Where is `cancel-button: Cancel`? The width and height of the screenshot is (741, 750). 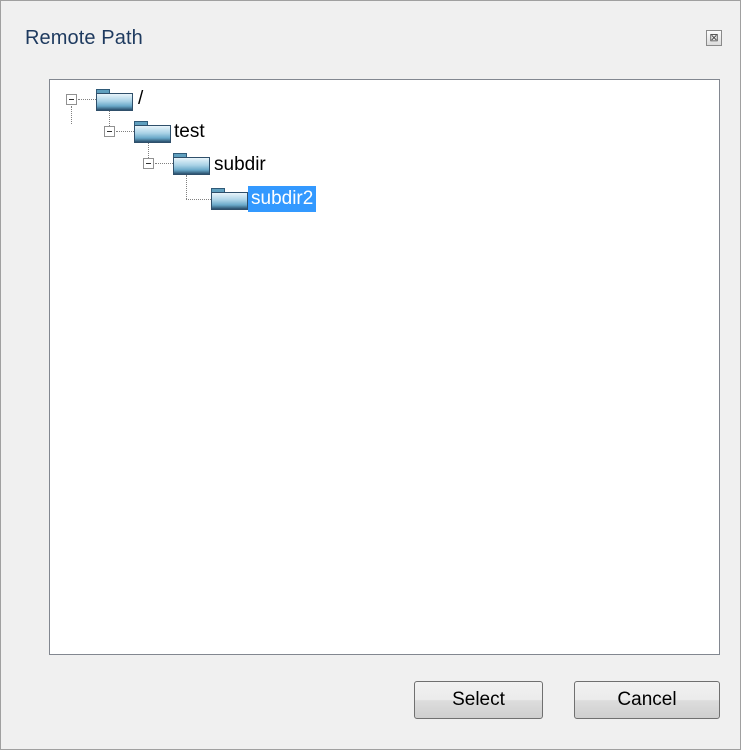
cancel-button: Cancel is located at coordinates (647, 700).